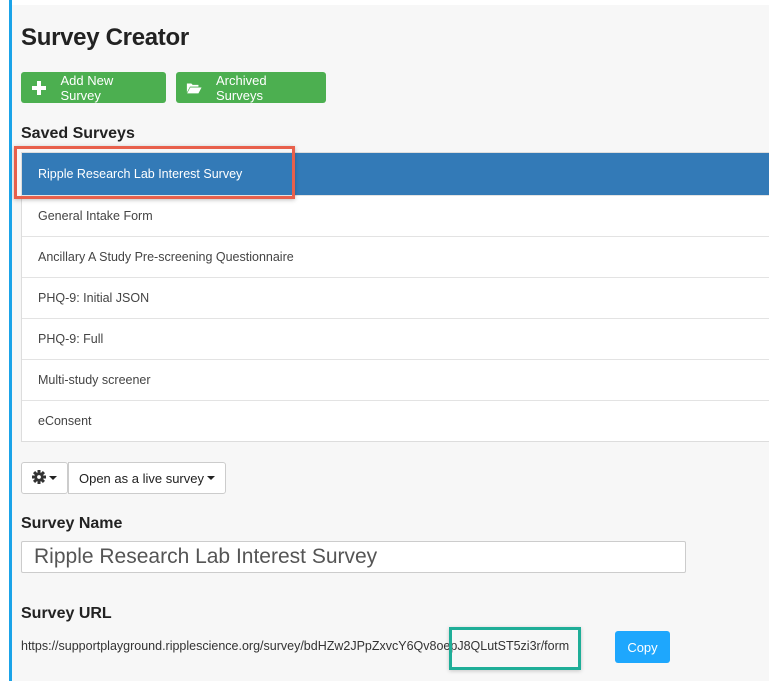 The height and width of the screenshot is (681, 769). I want to click on archived-surveys-button: Archived Surveys, so click(251, 87).